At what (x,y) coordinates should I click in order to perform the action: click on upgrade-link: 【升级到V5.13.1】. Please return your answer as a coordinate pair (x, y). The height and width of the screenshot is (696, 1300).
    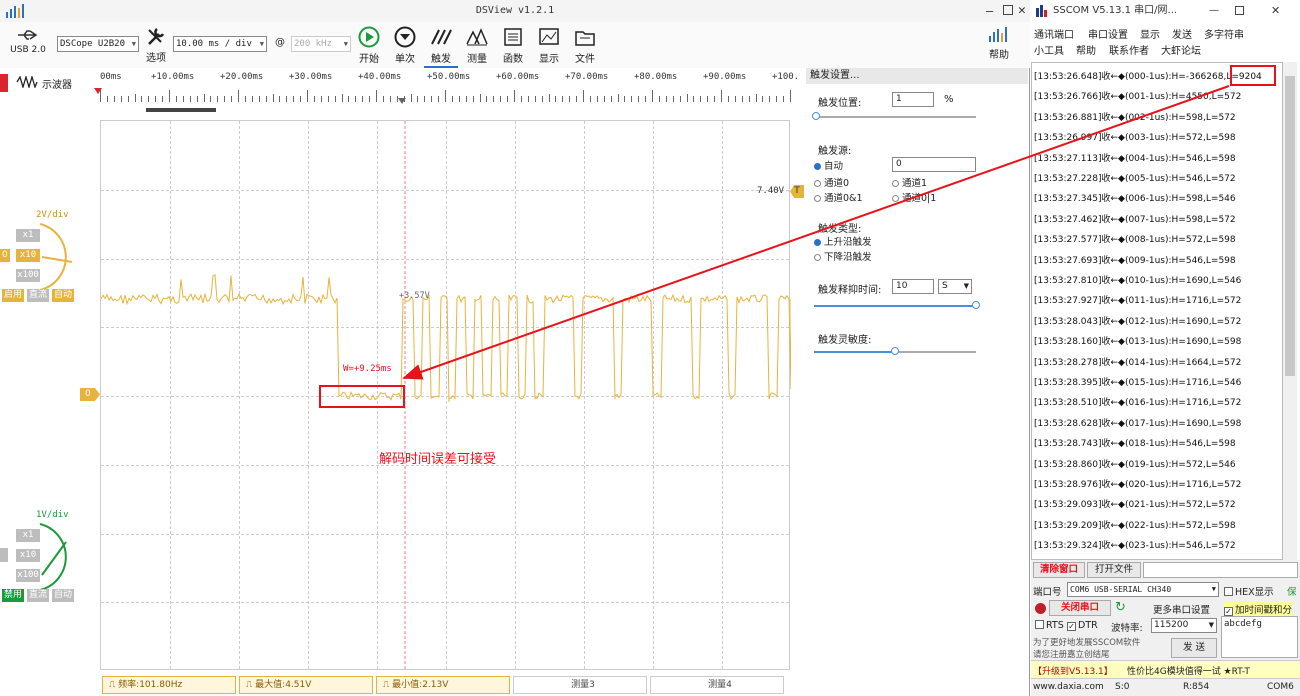
    Looking at the image, I should click on (1073, 670).